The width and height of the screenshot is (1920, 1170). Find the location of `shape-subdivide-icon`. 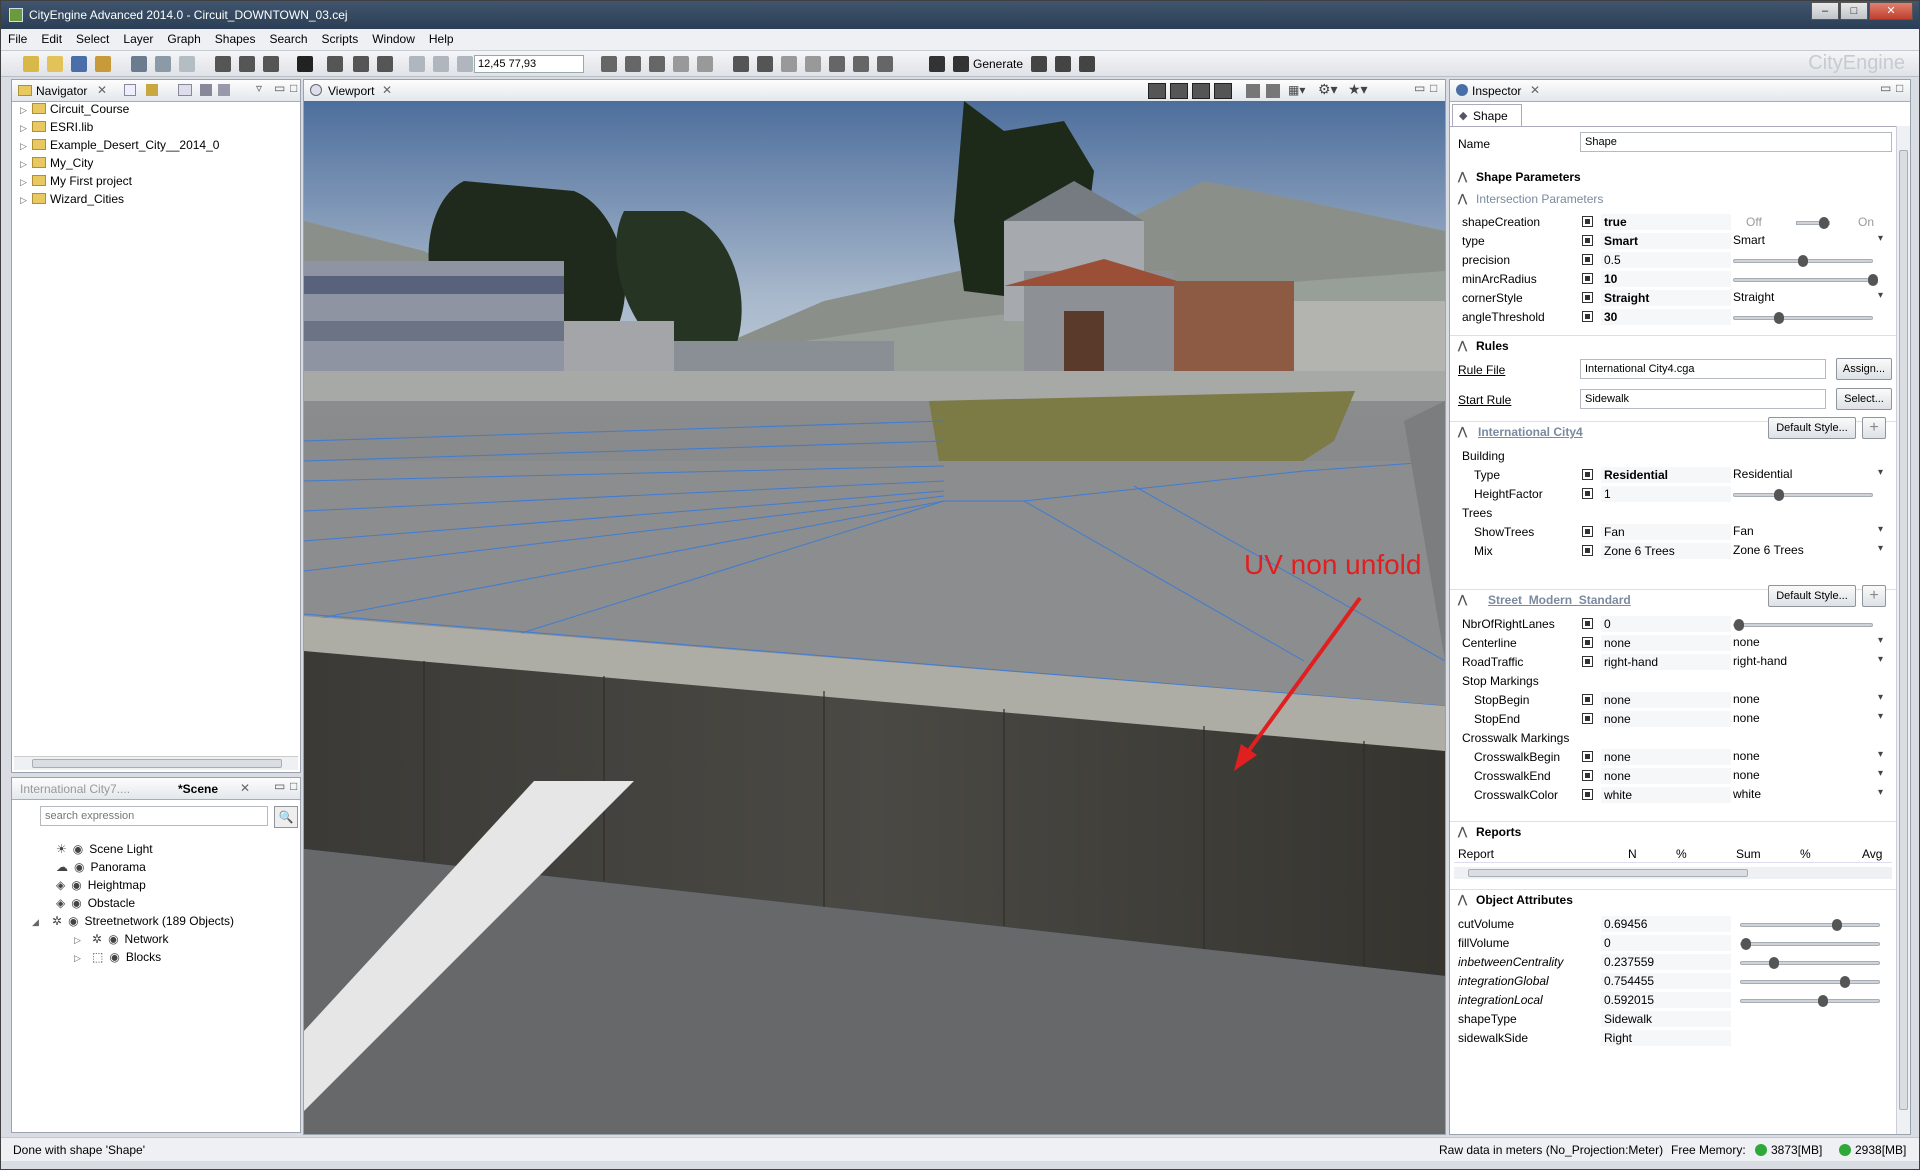

shape-subdivide-icon is located at coordinates (837, 64).